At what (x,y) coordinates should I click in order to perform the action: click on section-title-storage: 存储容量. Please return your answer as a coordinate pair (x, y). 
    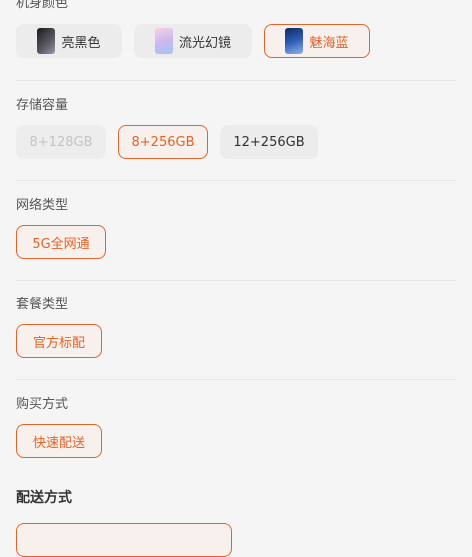
    Looking at the image, I should click on (42, 105).